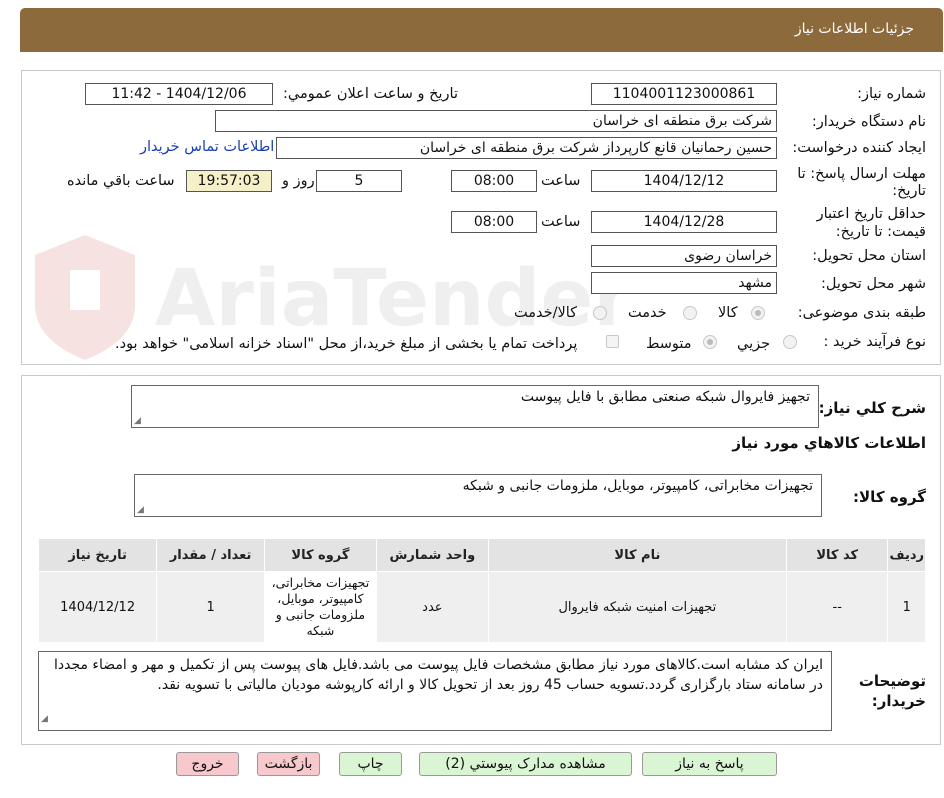 Image resolution: width=944 pixels, height=798 pixels. Describe the element at coordinates (892, 681) in the screenshot. I see `buyer-notes-label-1: توضيحات` at that location.